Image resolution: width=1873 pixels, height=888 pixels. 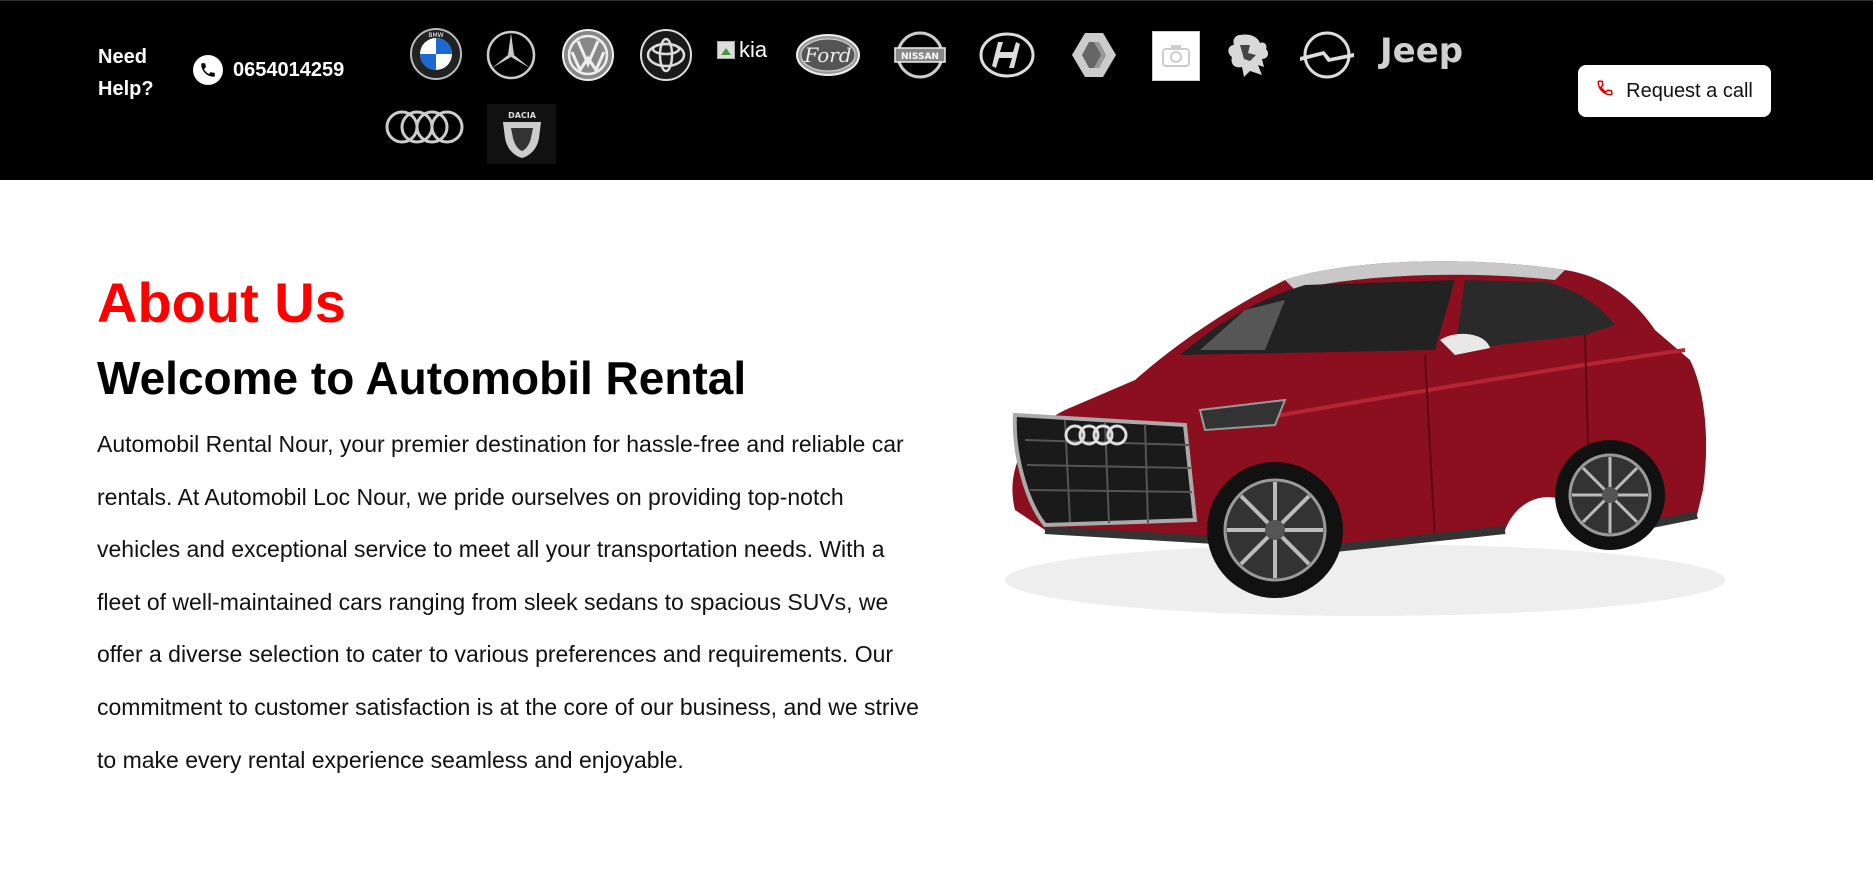 What do you see at coordinates (436, 54) in the screenshot?
I see `bmw-logo-icon: BMW` at bounding box center [436, 54].